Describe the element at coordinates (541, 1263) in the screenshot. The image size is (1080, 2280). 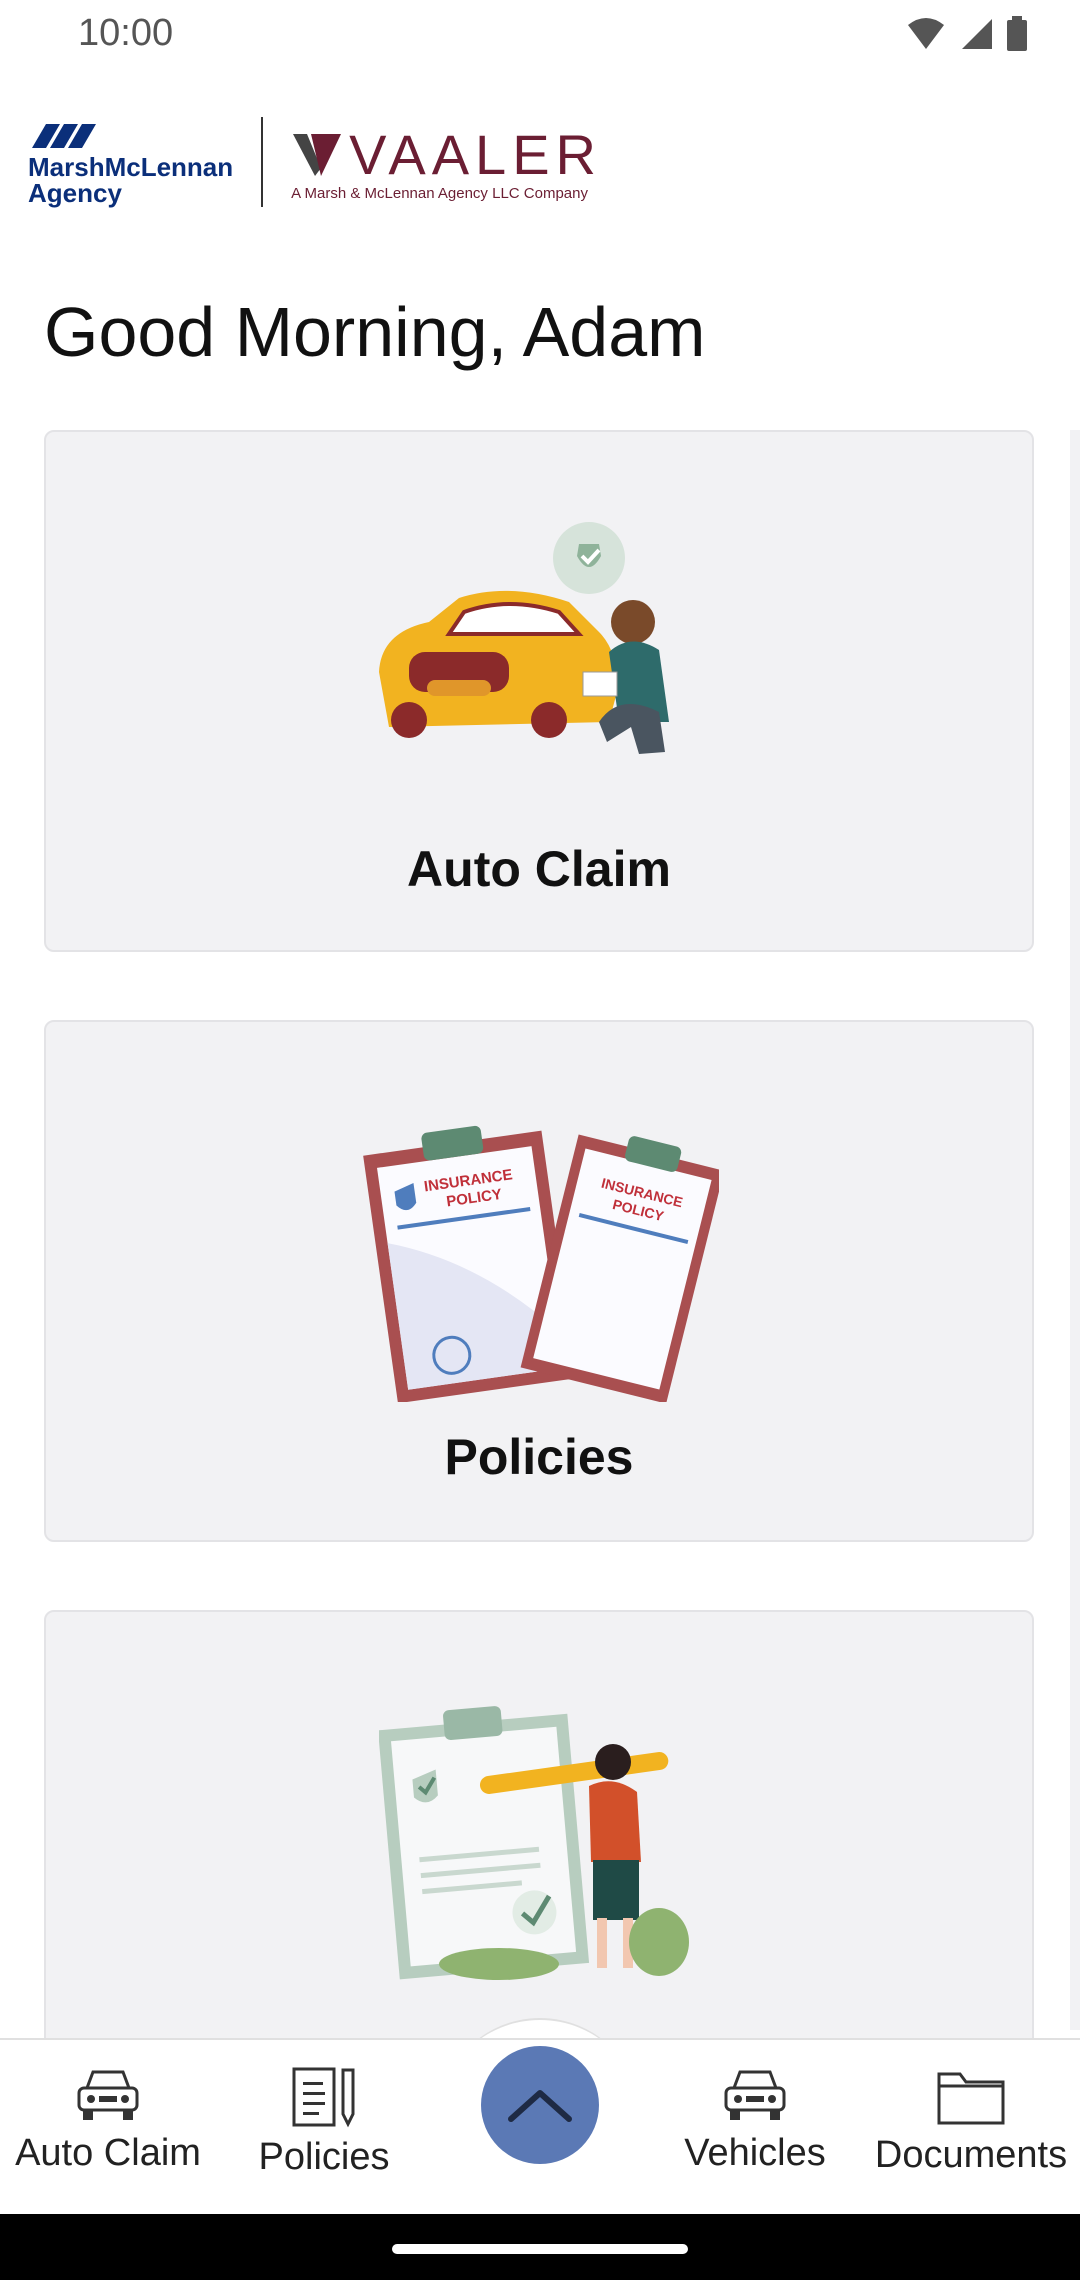
I see `insurance-policy-illustration: INSURANCE POLICY INSURANCE POLICY` at that location.